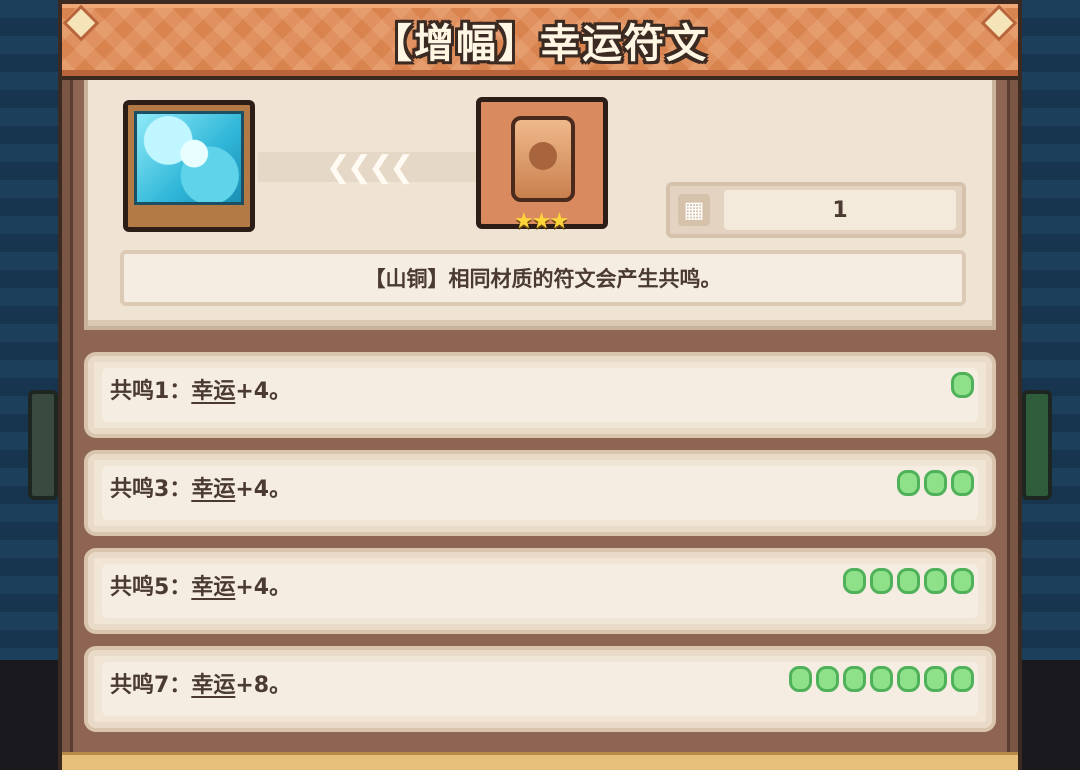 This screenshot has width=1080, height=770. I want to click on resonance-prefix: 共鸣7：, so click(151, 685).